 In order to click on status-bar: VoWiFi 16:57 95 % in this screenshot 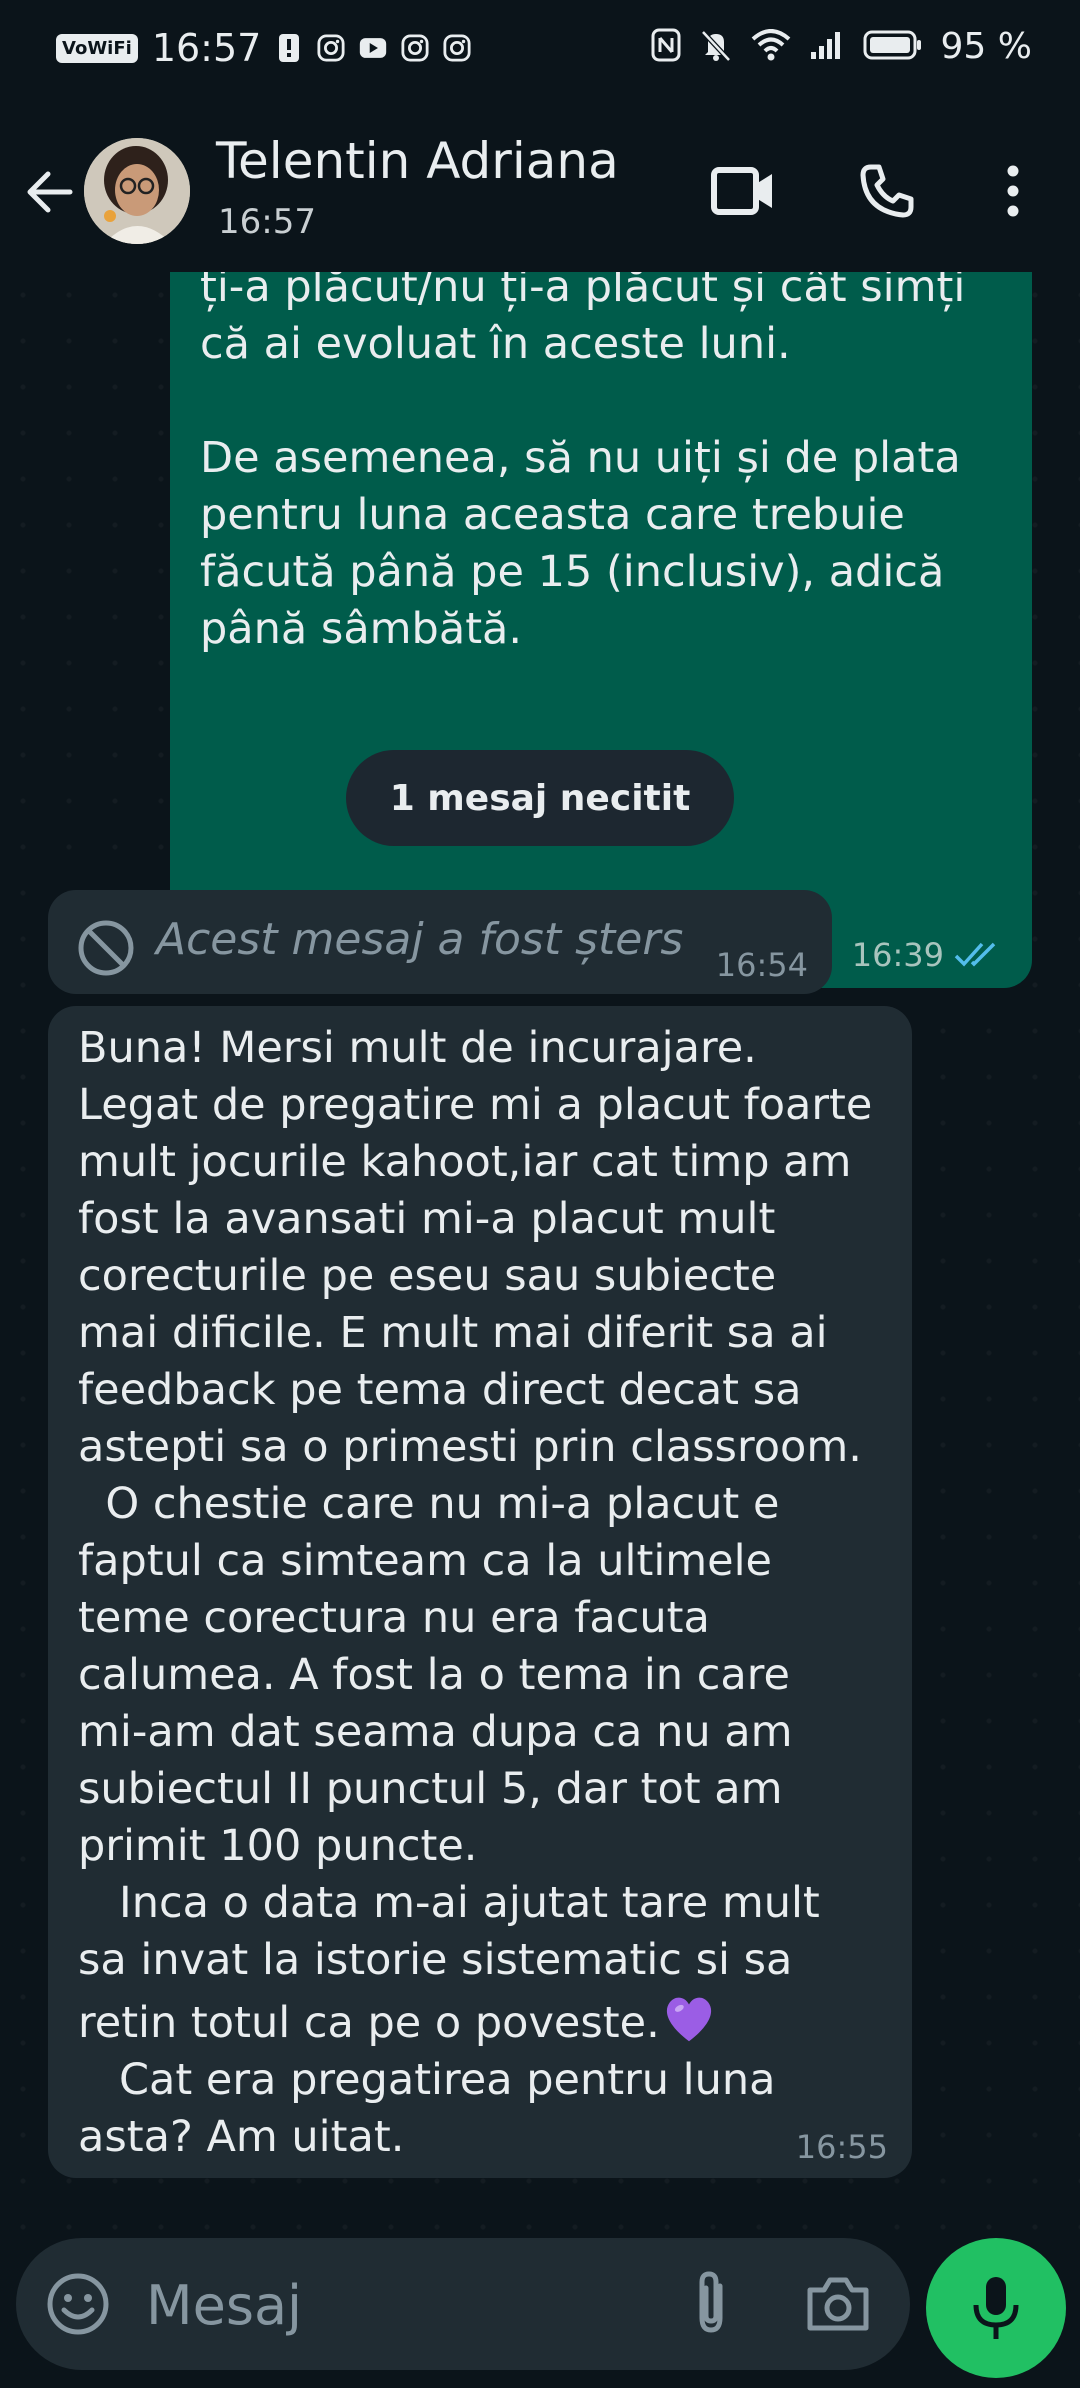, I will do `click(540, 55)`.